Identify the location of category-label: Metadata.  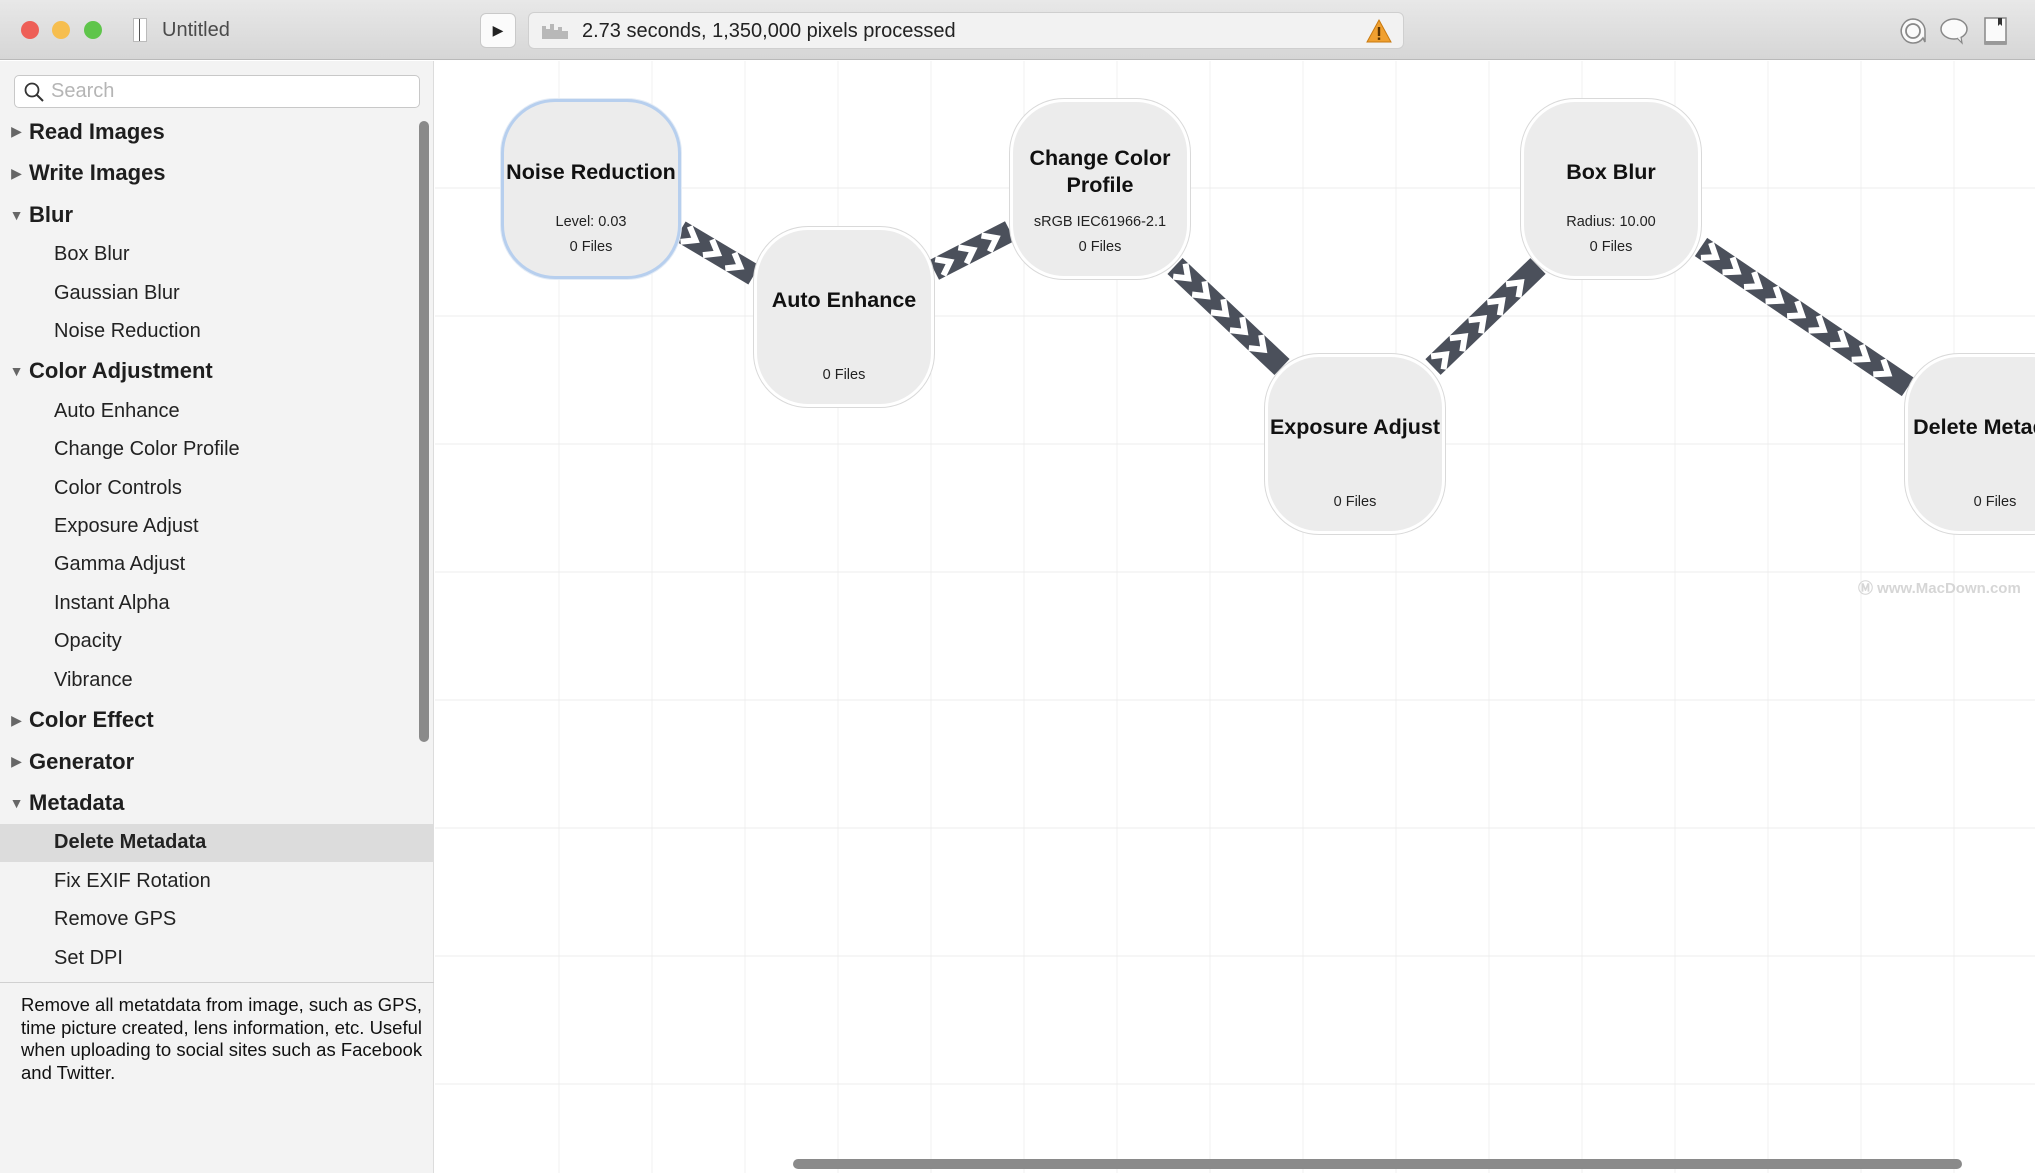
(77, 803).